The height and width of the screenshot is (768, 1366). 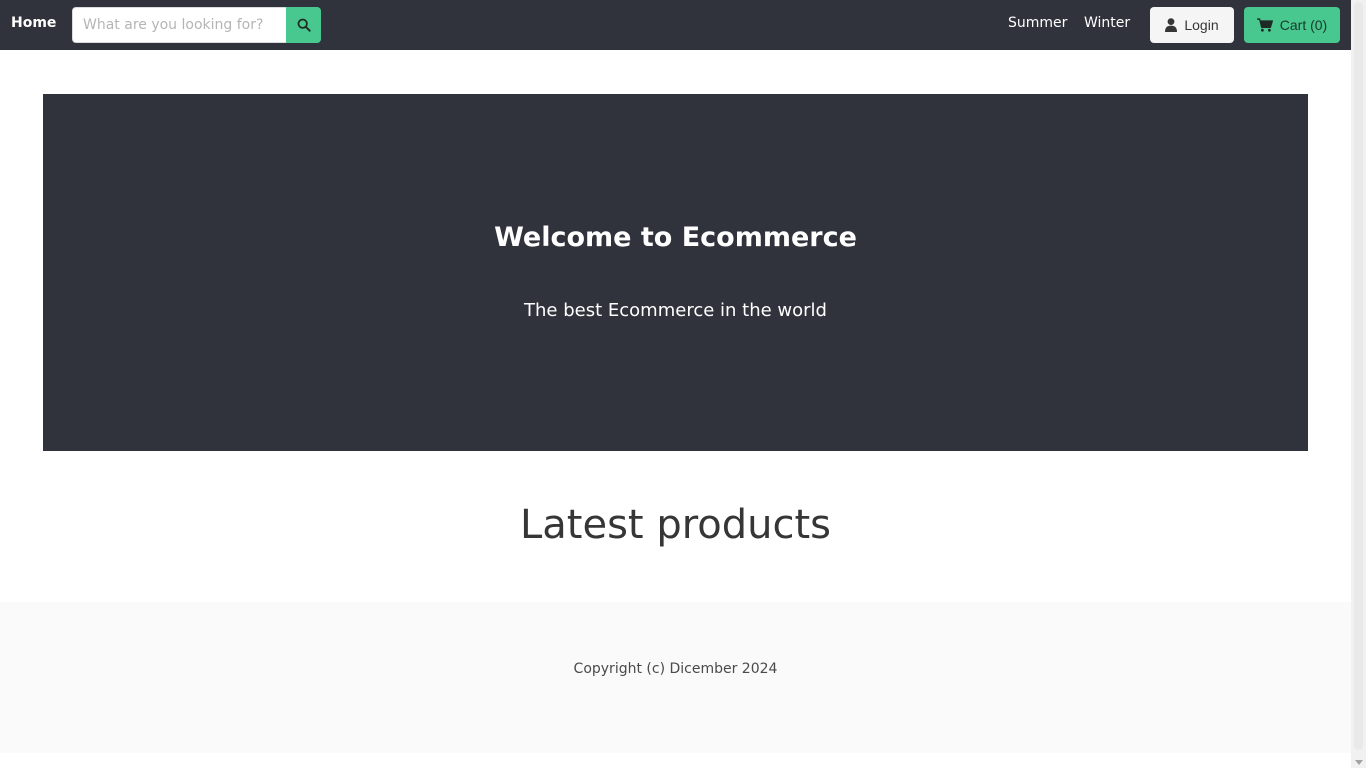 I want to click on search-icon, so click(x=304, y=25).